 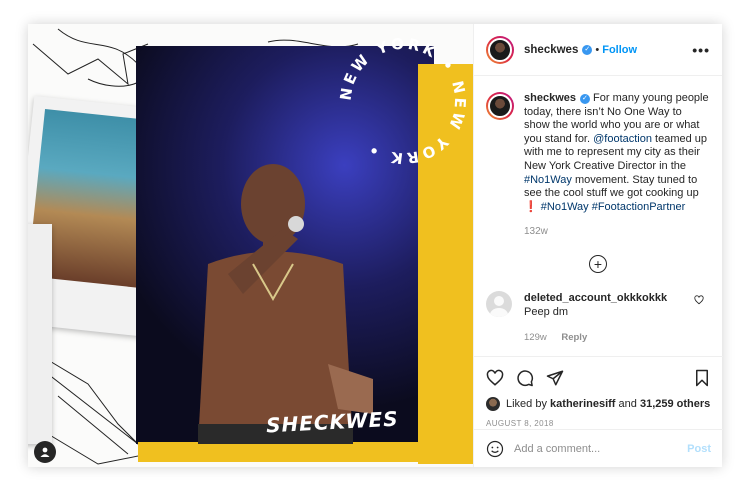 What do you see at coordinates (500, 106) in the screenshot?
I see `caption-author-avatar` at bounding box center [500, 106].